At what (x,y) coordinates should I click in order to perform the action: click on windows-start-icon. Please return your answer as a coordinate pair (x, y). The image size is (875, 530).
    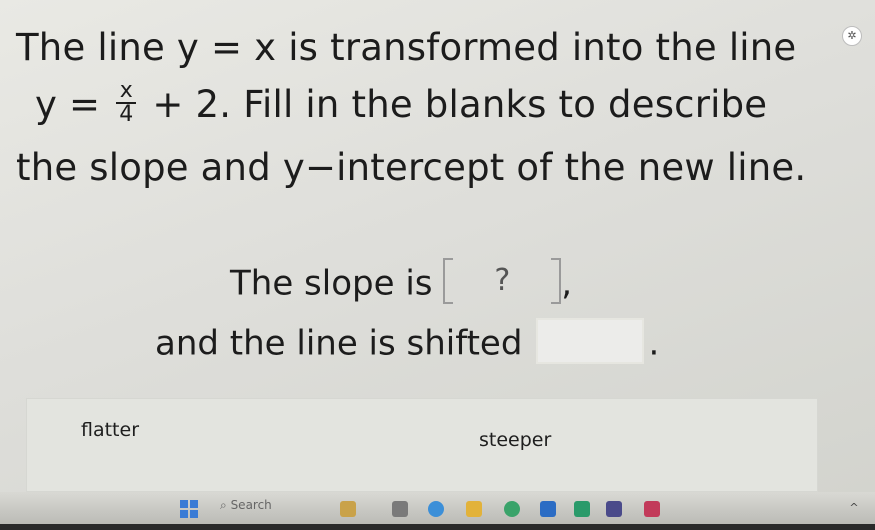
    Looking at the image, I should click on (189, 509).